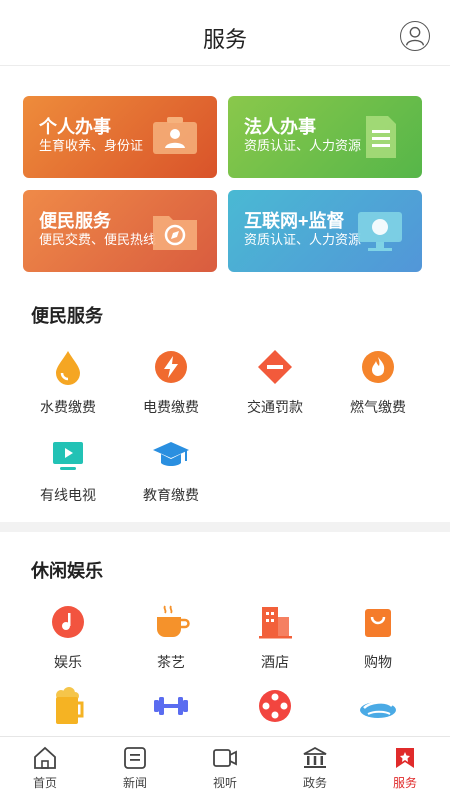 This screenshot has height=800, width=450. I want to click on user-avatar-button, so click(415, 36).